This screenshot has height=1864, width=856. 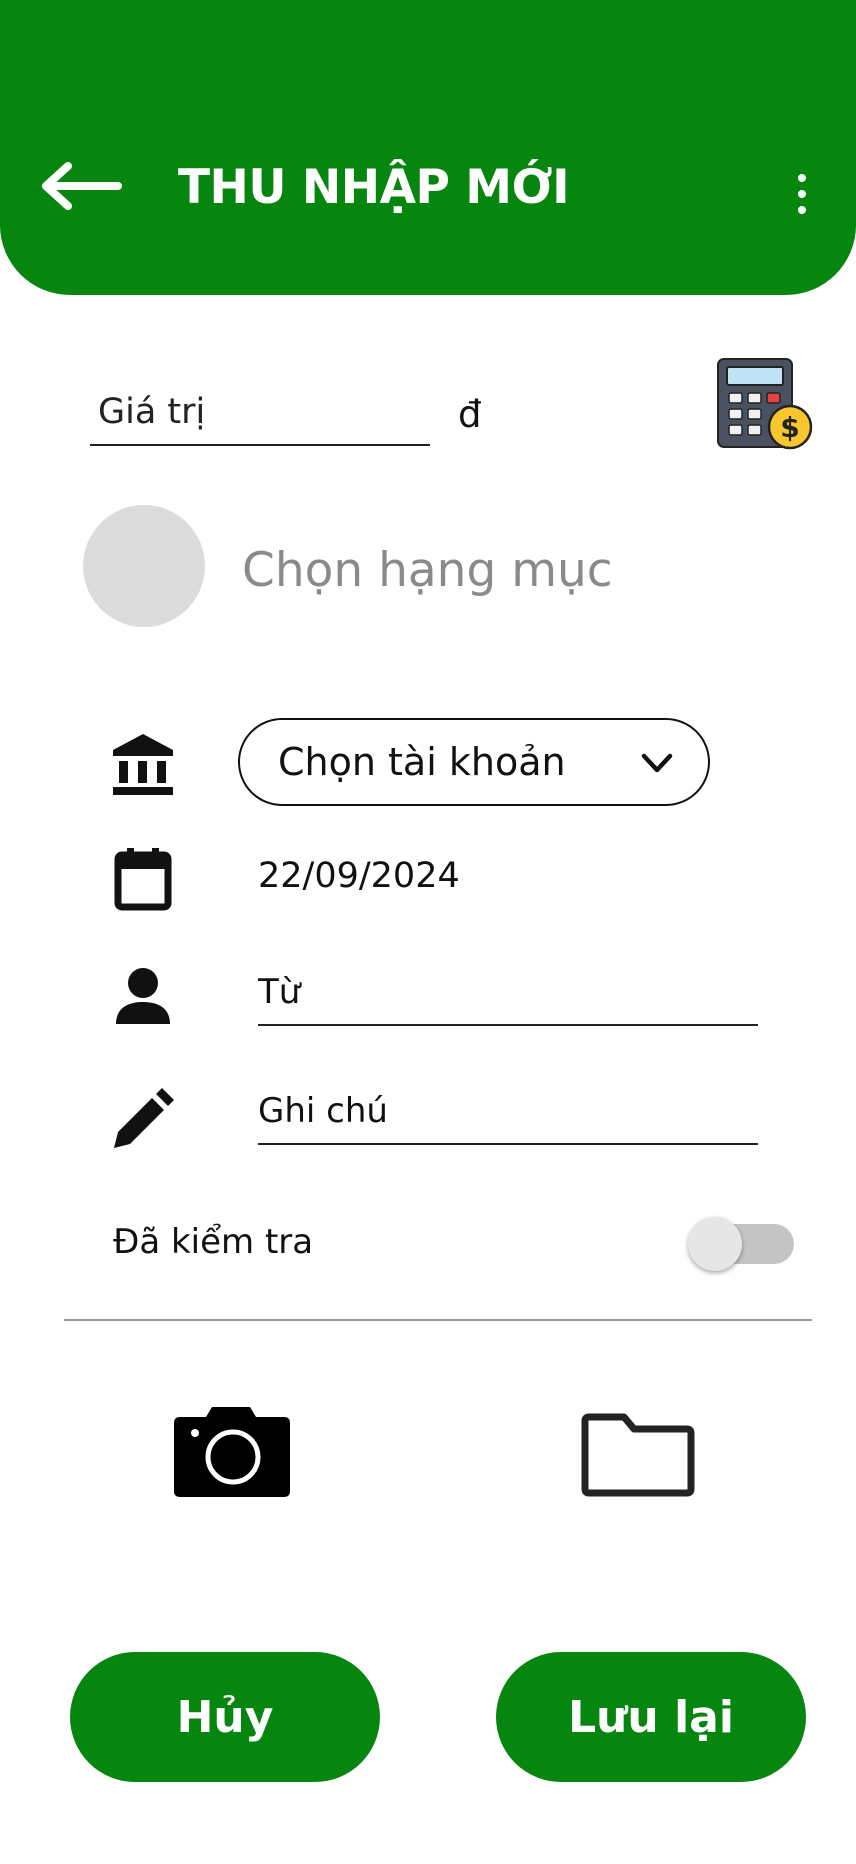 I want to click on cancel-button: Hủy, so click(x=225, y=1717).